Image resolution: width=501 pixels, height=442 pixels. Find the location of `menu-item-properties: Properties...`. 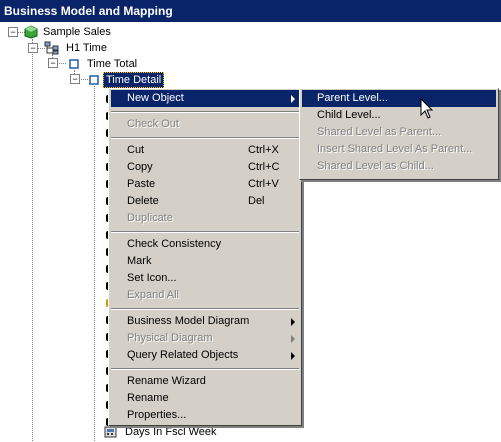

menu-item-properties: Properties... is located at coordinates (156, 415).